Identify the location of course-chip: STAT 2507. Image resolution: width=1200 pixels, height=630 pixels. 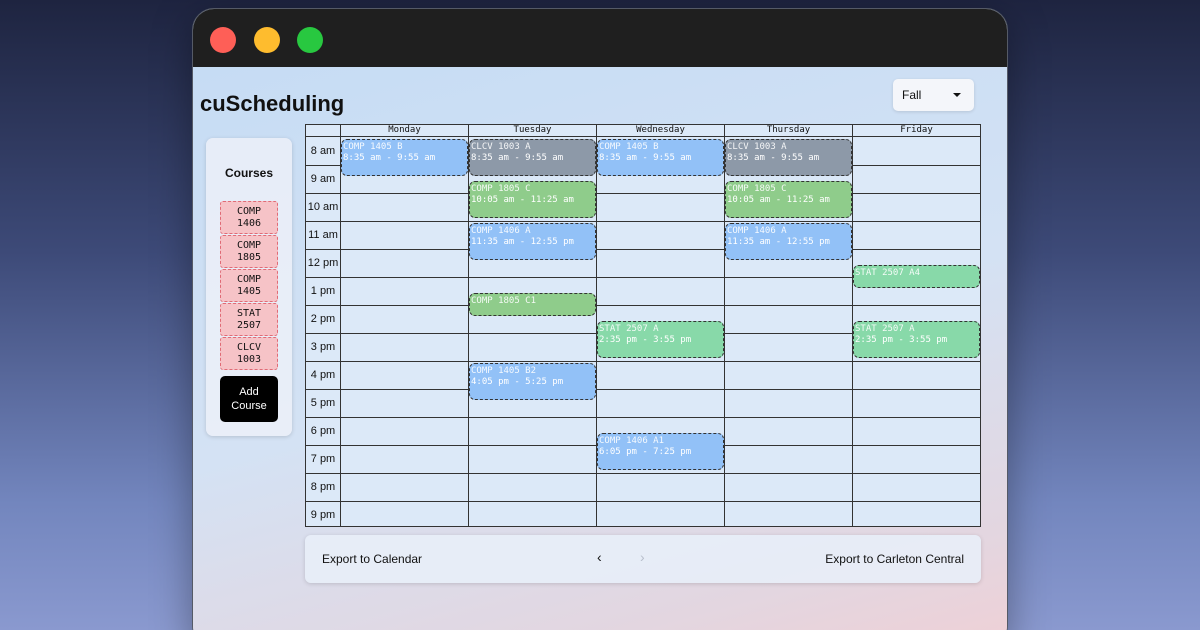
(249, 319).